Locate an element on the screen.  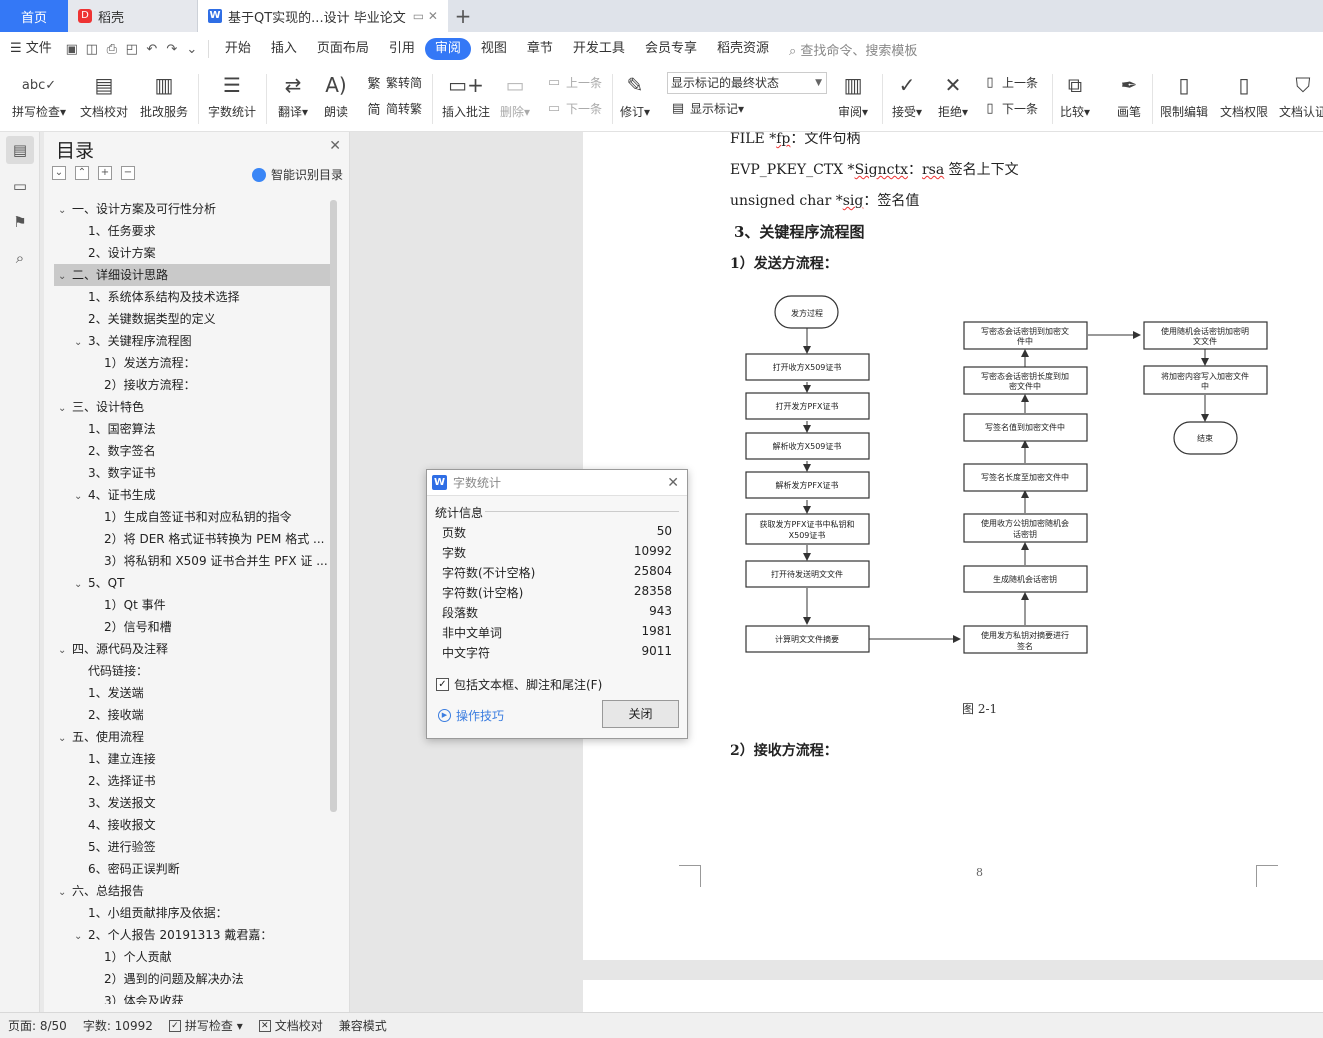
toc-scrollbar is located at coordinates (333, 506).